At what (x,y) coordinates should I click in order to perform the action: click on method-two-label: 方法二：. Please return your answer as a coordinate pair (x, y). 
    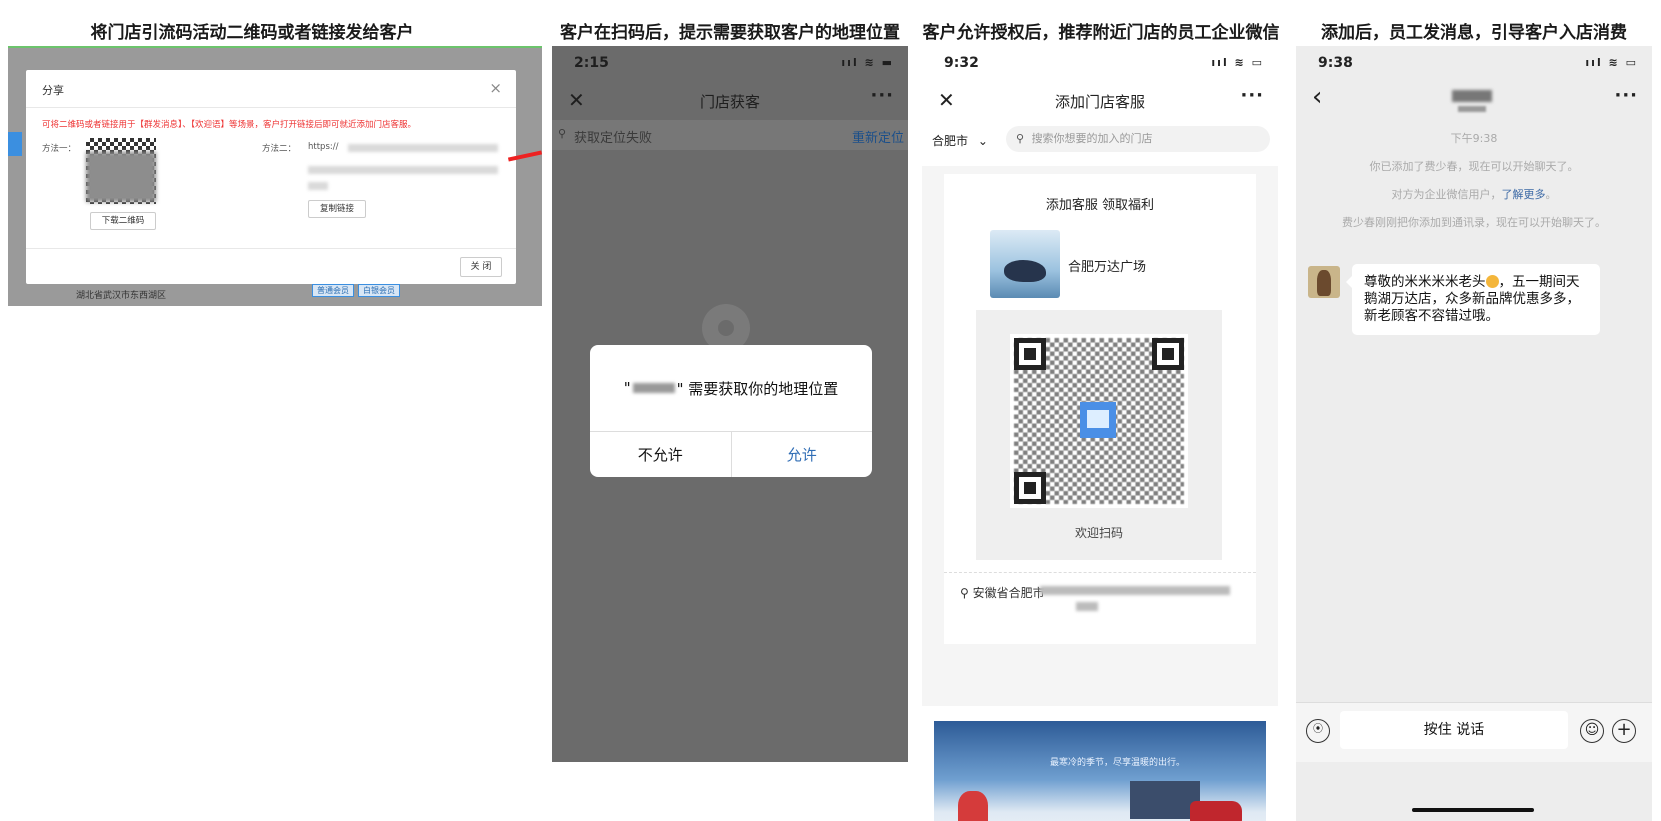
    Looking at the image, I should click on (279, 149).